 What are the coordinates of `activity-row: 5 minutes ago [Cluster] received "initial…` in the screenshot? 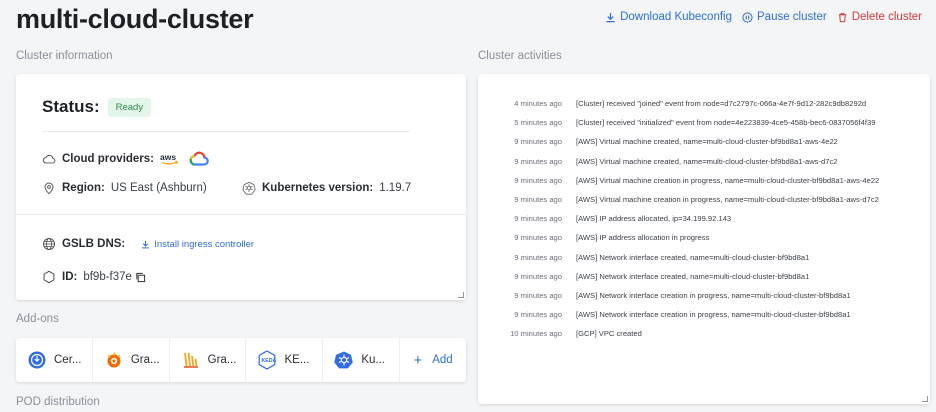 It's located at (704, 122).